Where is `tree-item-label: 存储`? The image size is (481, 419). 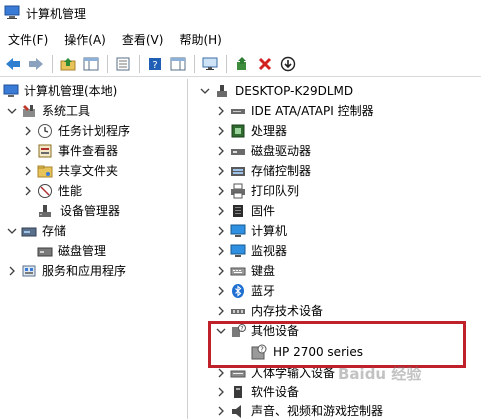 tree-item-label: 存储 is located at coordinates (54, 231).